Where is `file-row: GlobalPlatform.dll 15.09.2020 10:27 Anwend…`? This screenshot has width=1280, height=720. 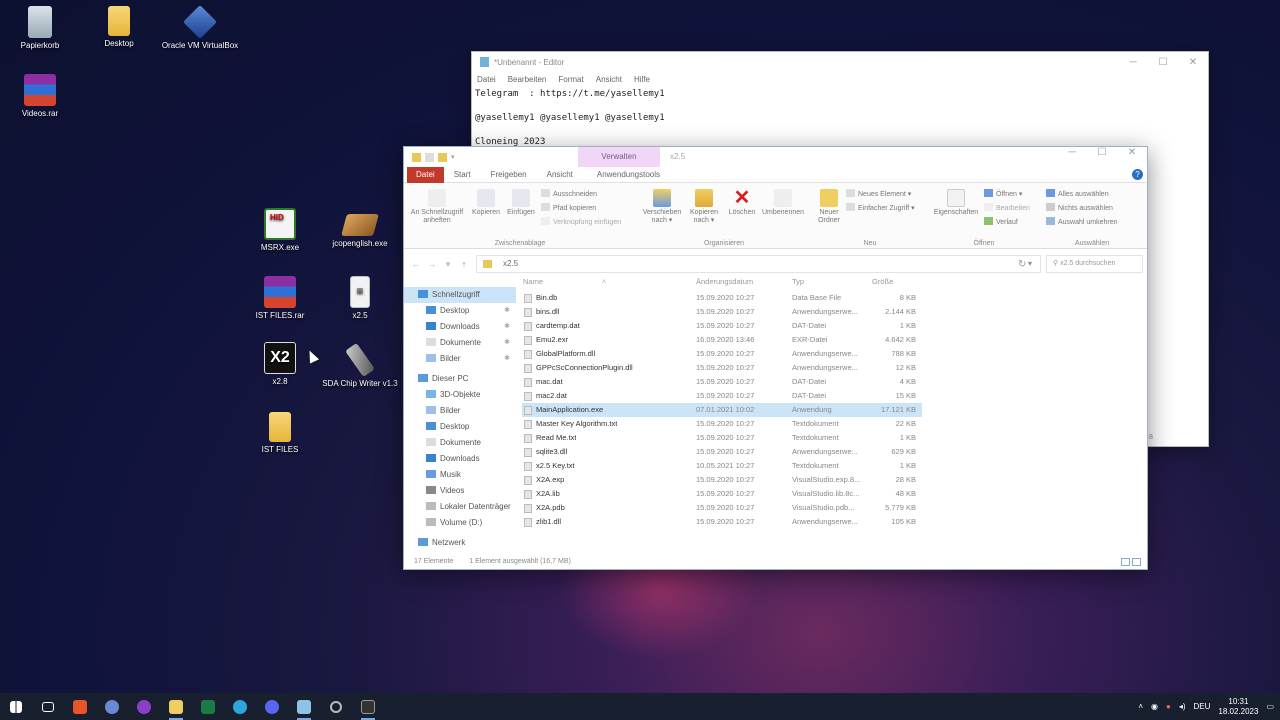 file-row: GlobalPlatform.dll 15.09.2020 10:27 Anwend… is located at coordinates (722, 354).